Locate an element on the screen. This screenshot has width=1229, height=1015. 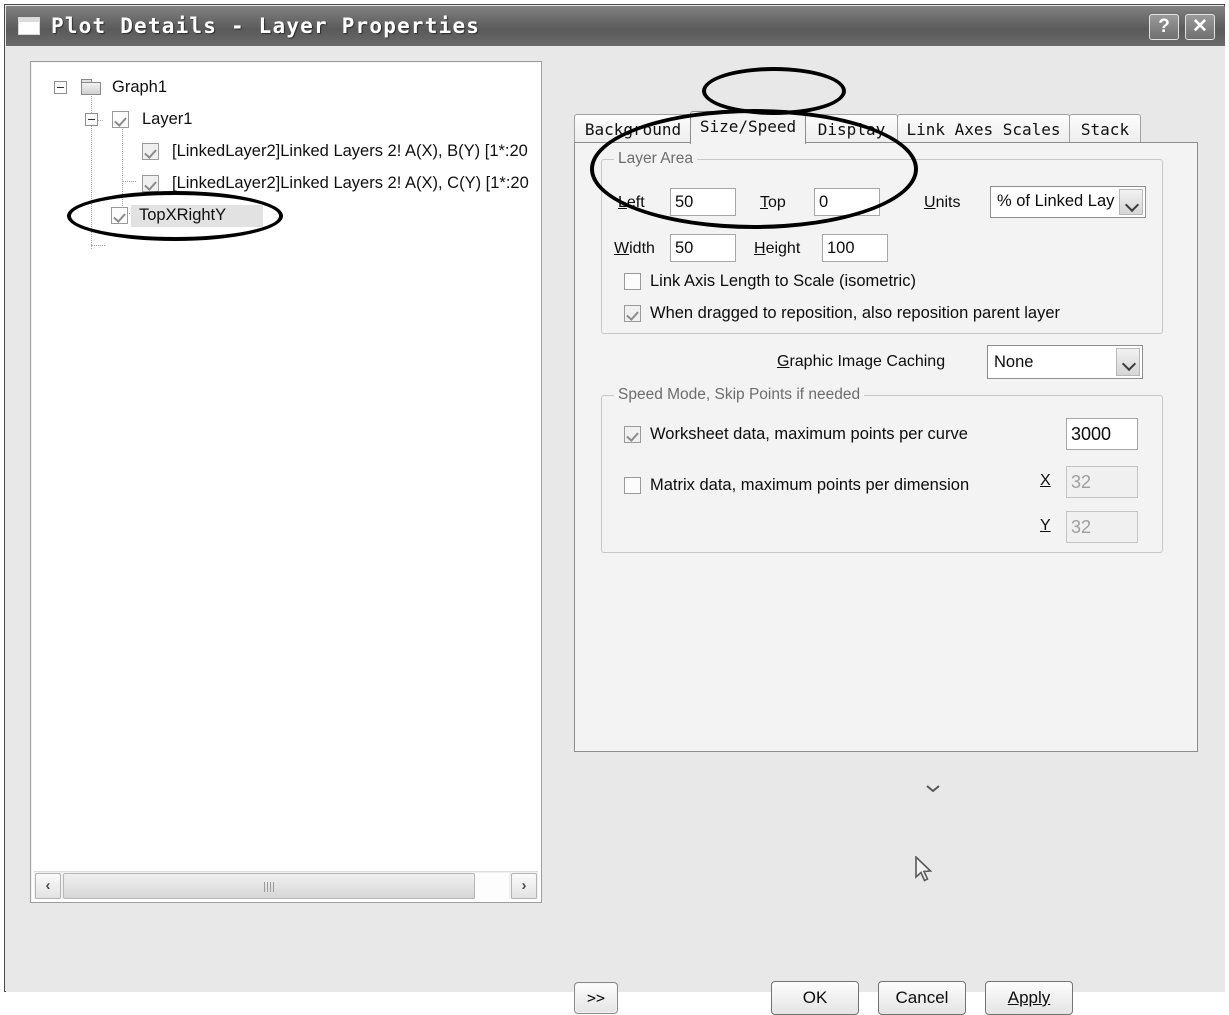
tree-node-topxrighty: TopXRightY is located at coordinates (286, 216).